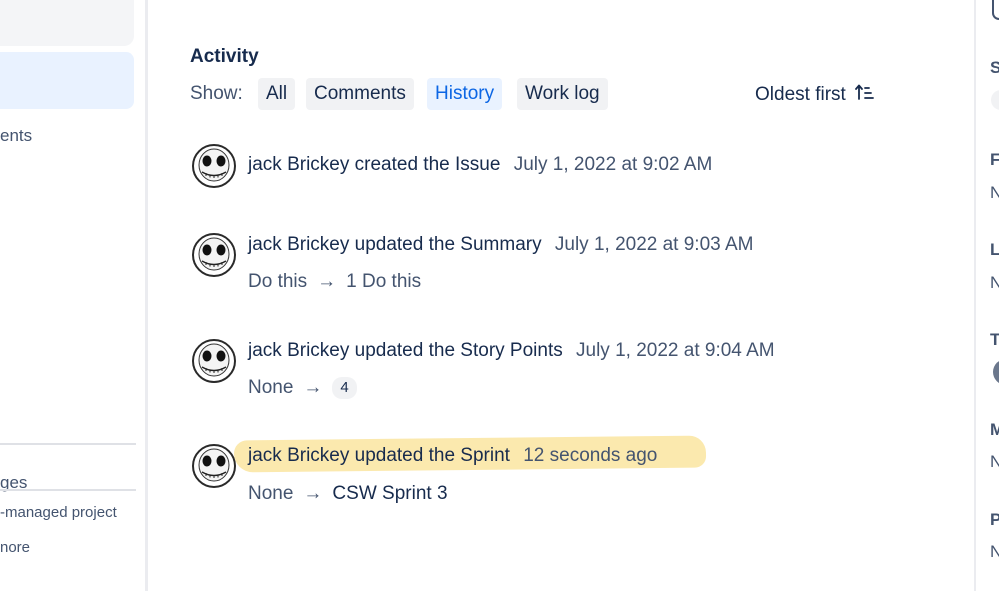 Image resolution: width=999 pixels, height=591 pixels. Describe the element at coordinates (390, 493) in the screenshot. I see `to-value: CSW Sprint 3` at that location.